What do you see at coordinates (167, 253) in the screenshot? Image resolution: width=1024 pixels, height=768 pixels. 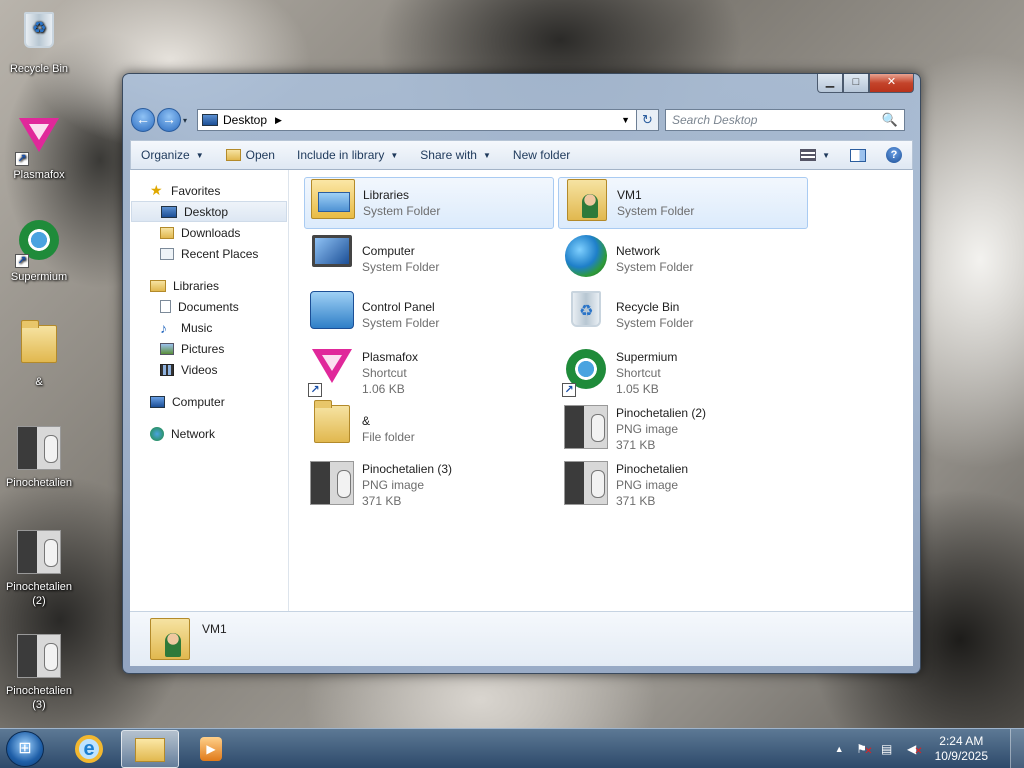 I see `recent-places-icon` at bounding box center [167, 253].